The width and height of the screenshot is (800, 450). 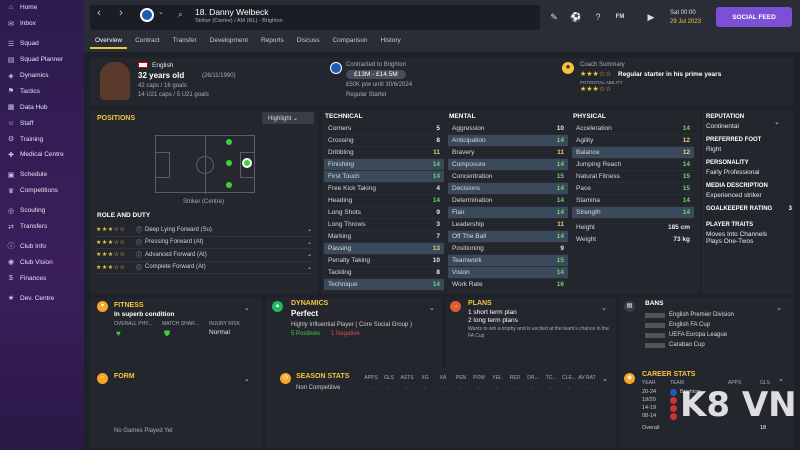 I want to click on sidebar-item-label: Transfers, so click(x=34, y=227).